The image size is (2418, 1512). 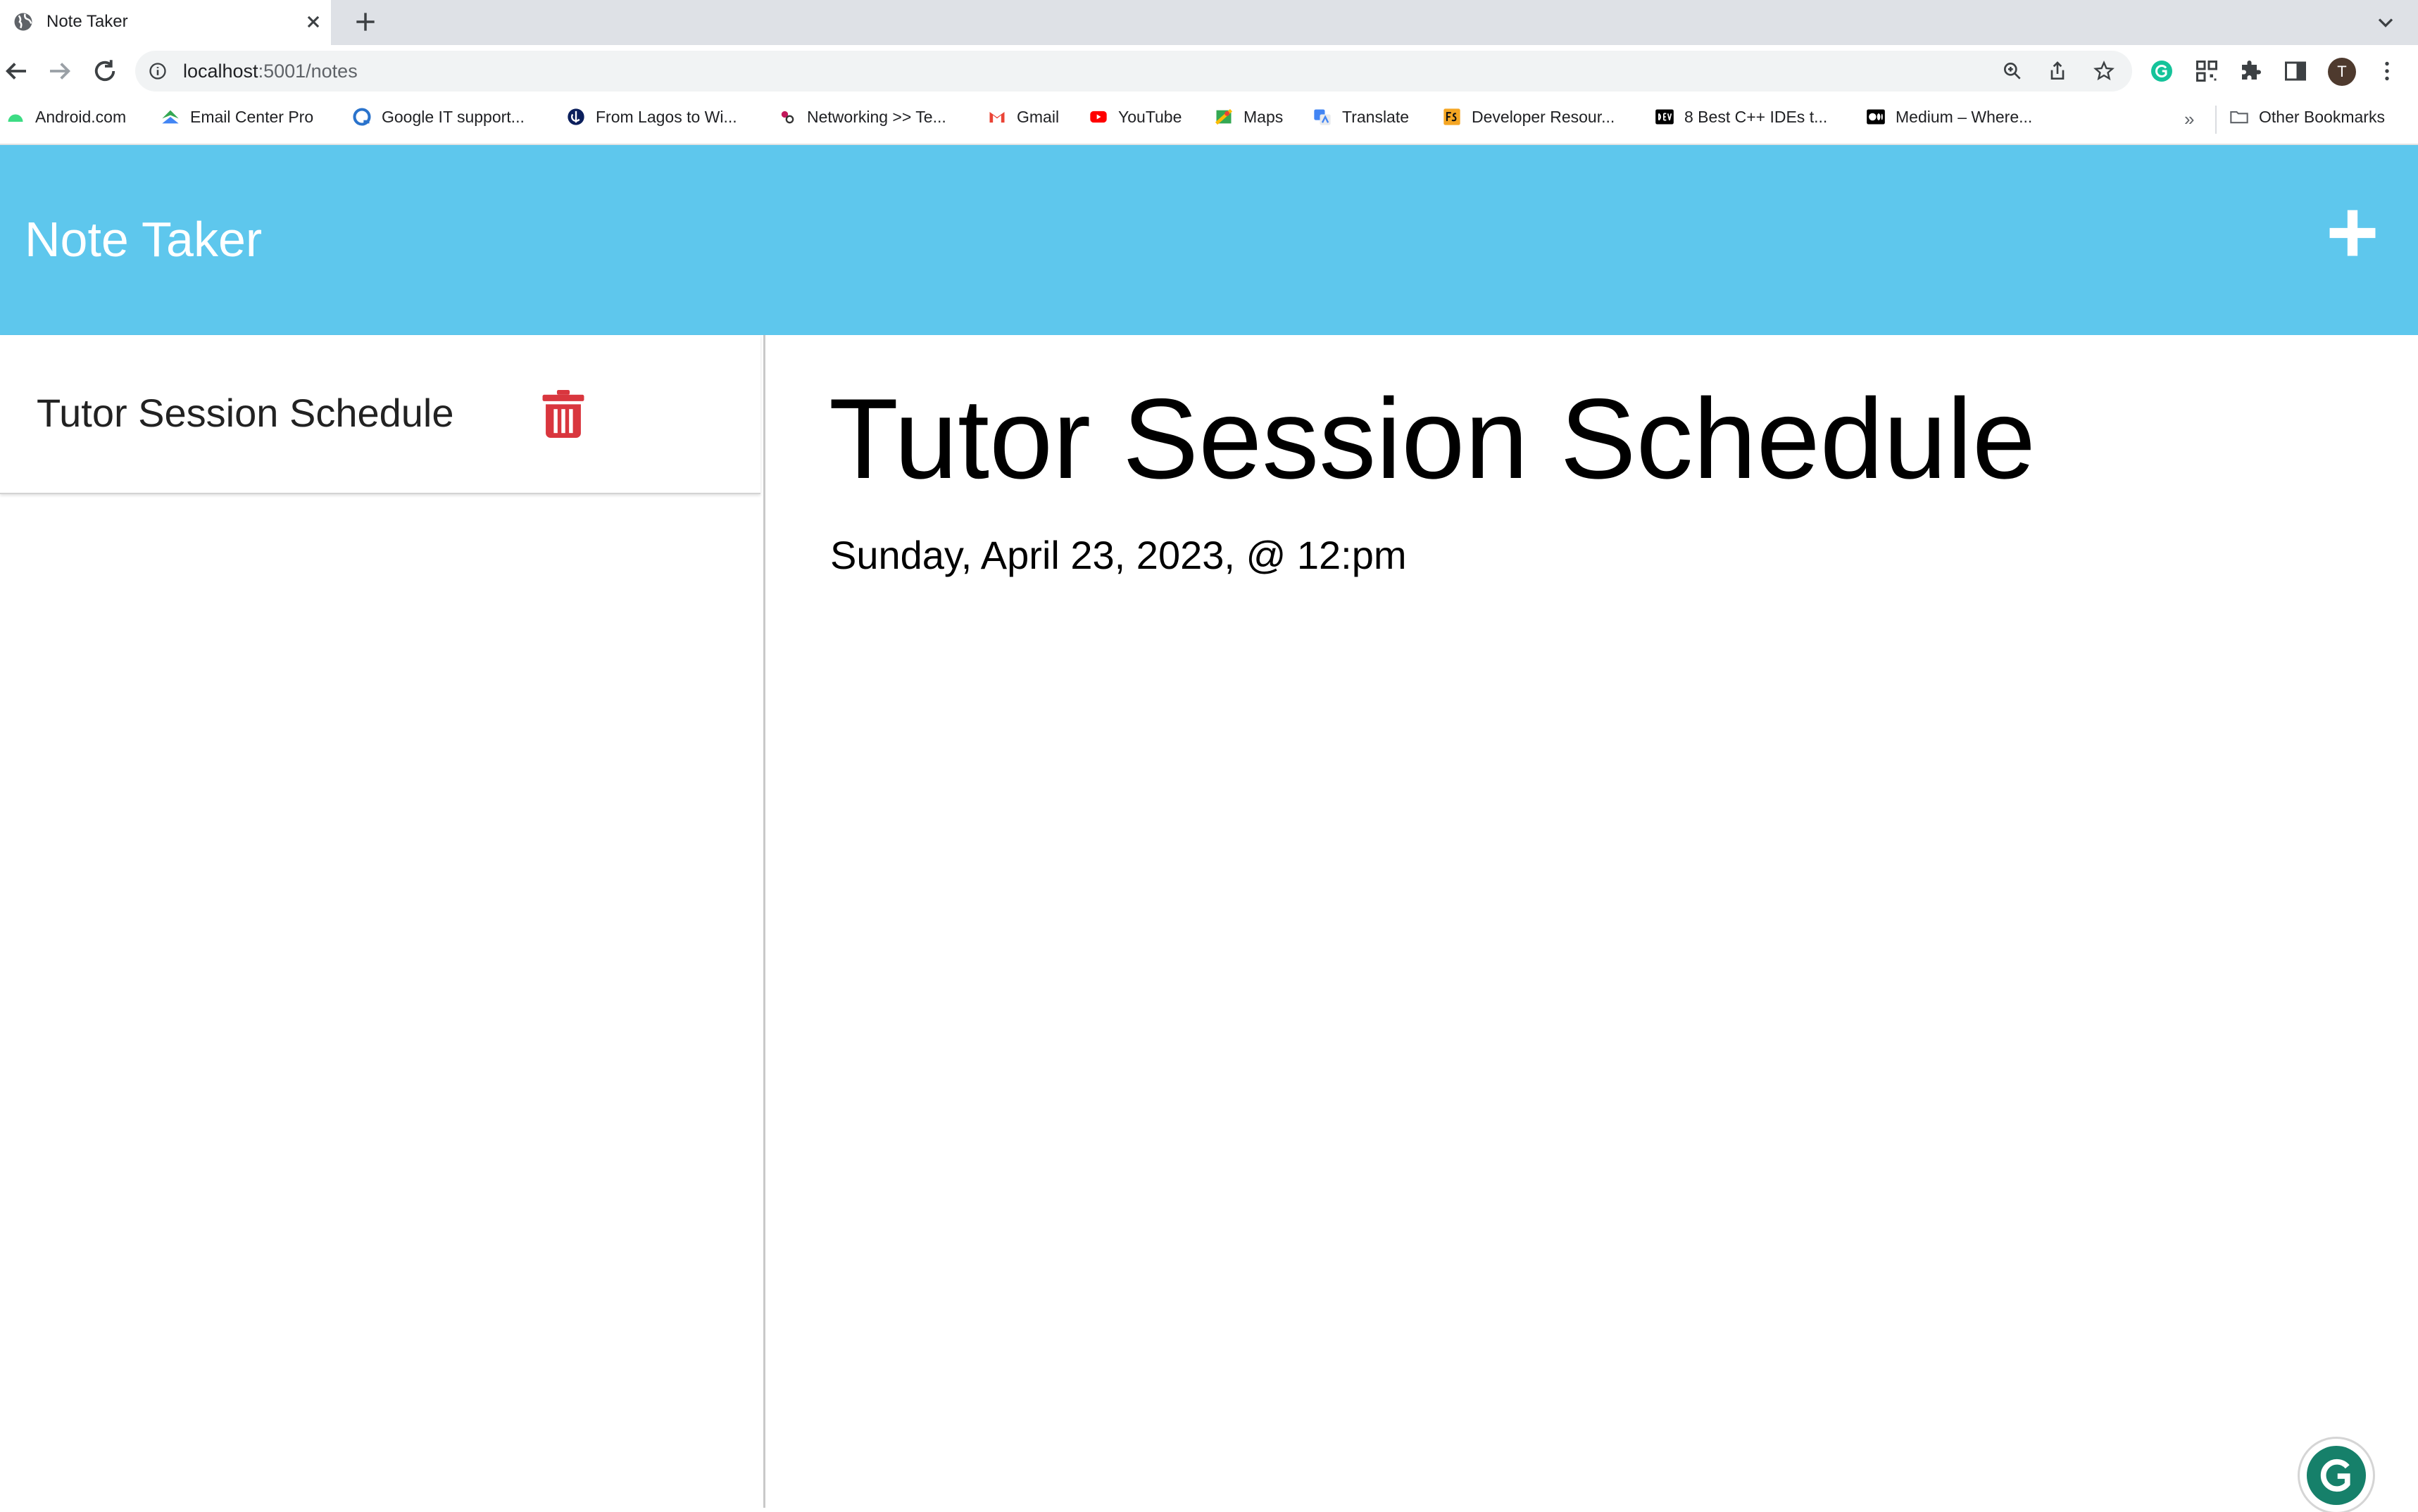 What do you see at coordinates (1376, 116) in the screenshot?
I see `bookmark-label: Translate` at bounding box center [1376, 116].